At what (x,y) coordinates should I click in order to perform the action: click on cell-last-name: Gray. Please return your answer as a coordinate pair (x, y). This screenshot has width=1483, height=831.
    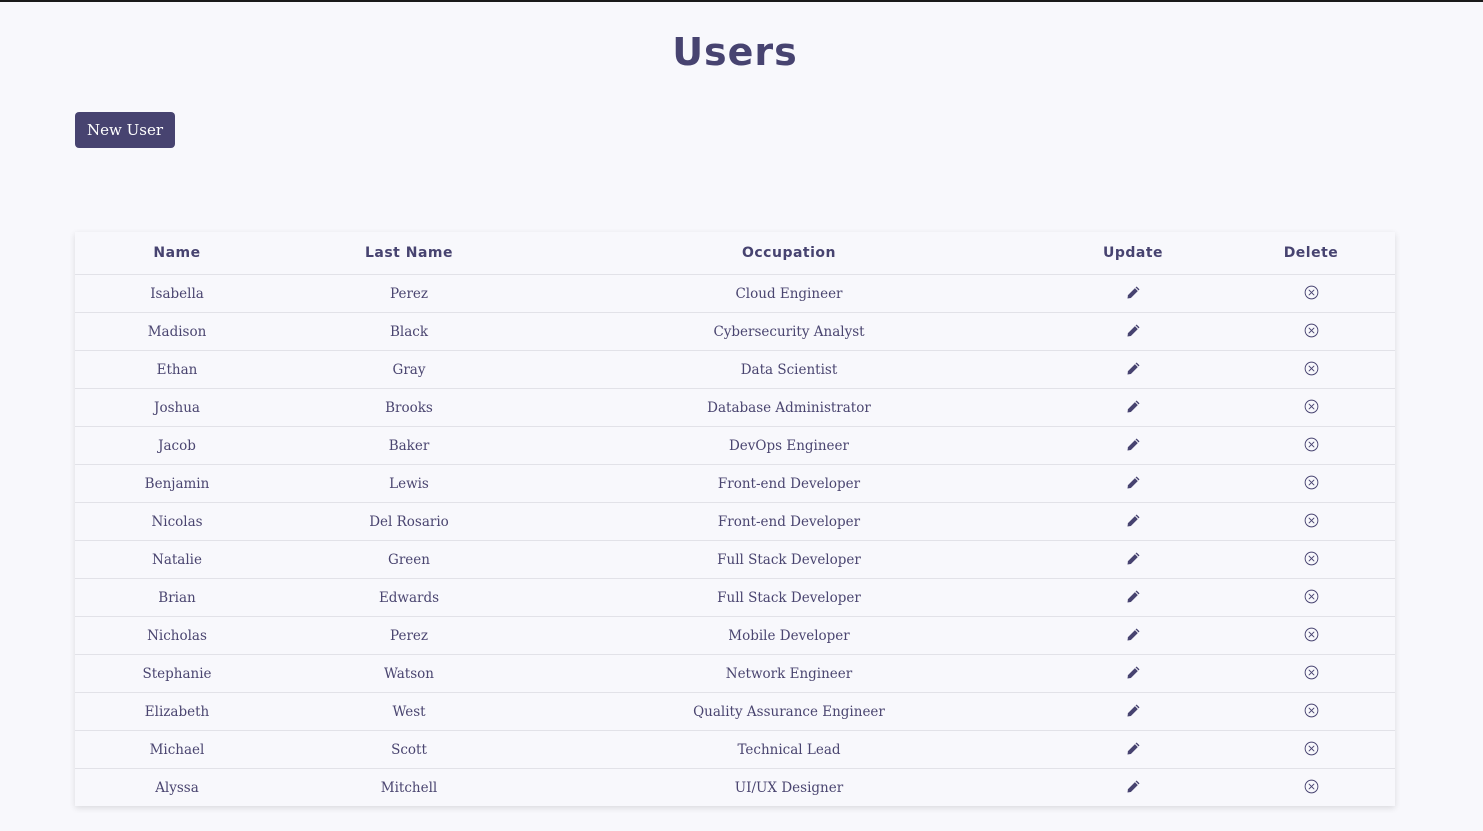
    Looking at the image, I should click on (409, 369).